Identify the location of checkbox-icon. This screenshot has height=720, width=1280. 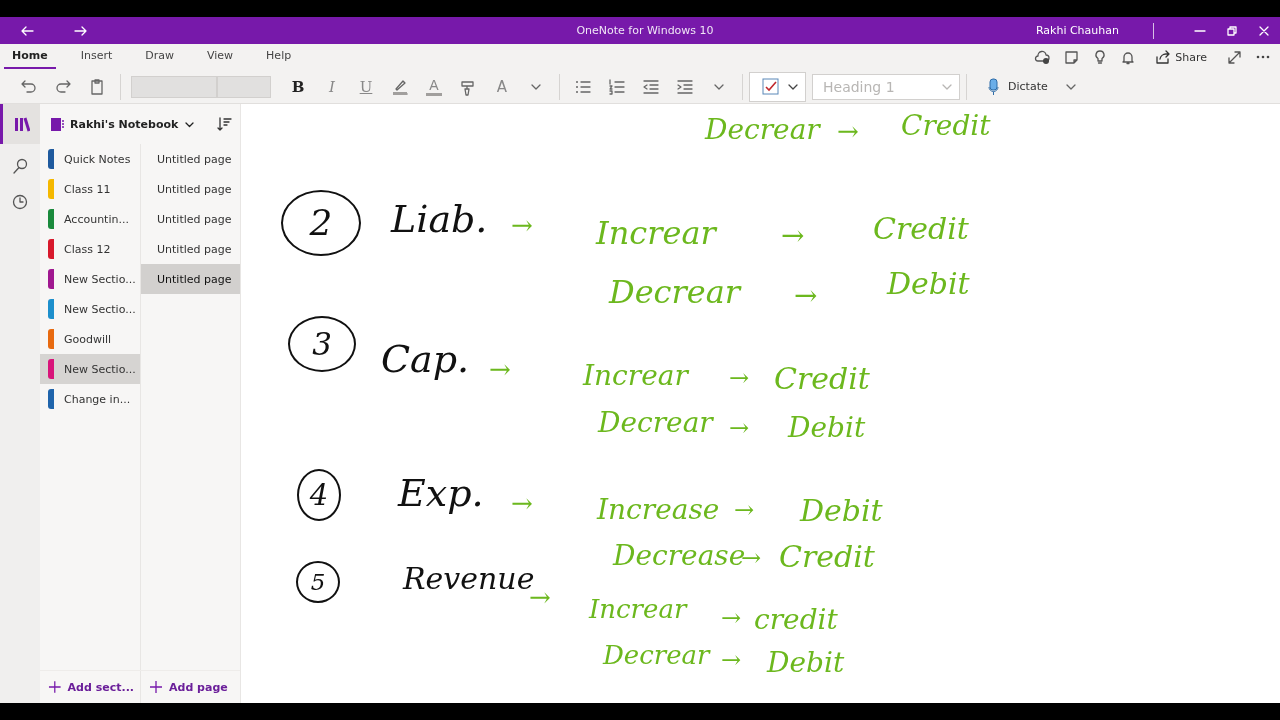
(770, 86).